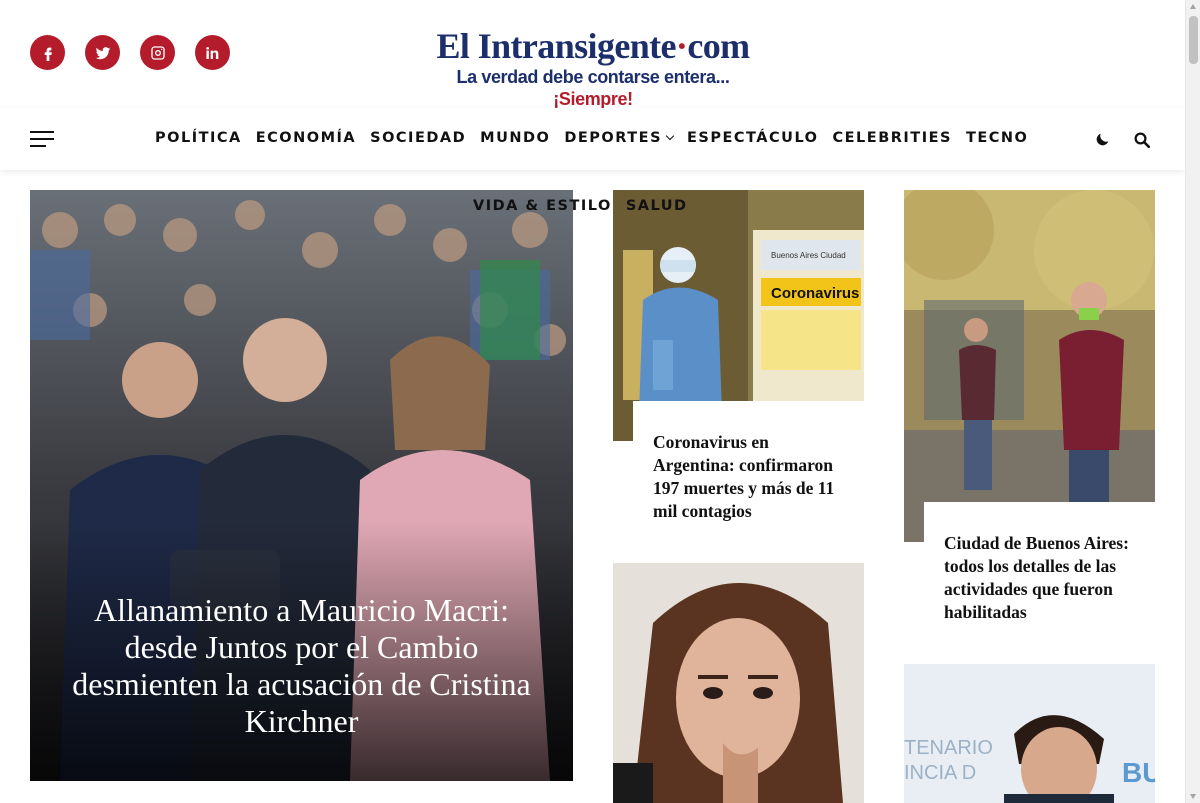  I want to click on instagram-icon, so click(157, 52).